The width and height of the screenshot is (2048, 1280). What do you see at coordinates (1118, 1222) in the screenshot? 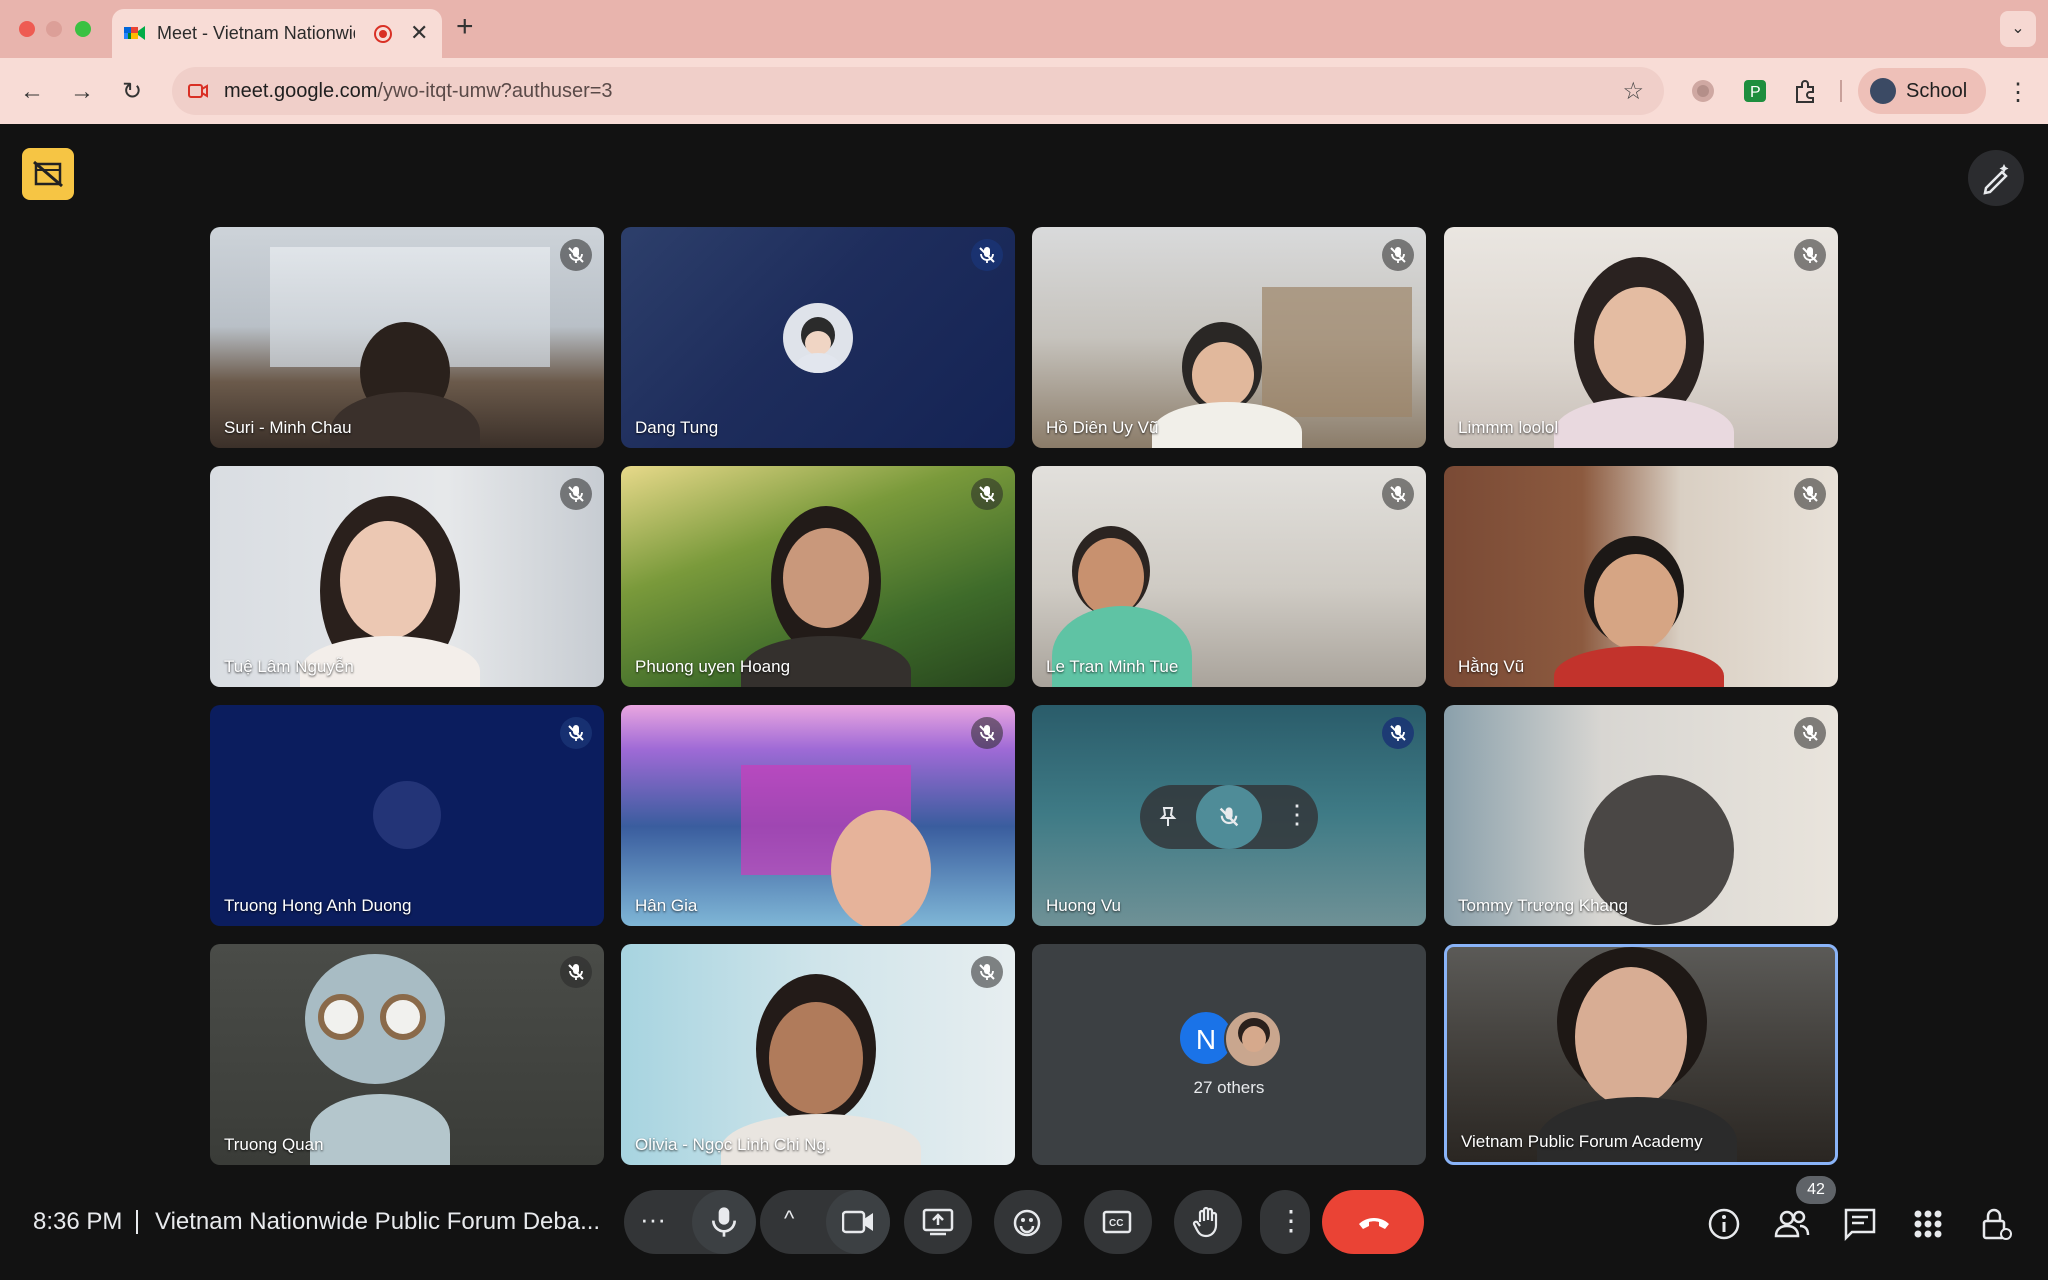
I see `captions-button: CC` at bounding box center [1118, 1222].